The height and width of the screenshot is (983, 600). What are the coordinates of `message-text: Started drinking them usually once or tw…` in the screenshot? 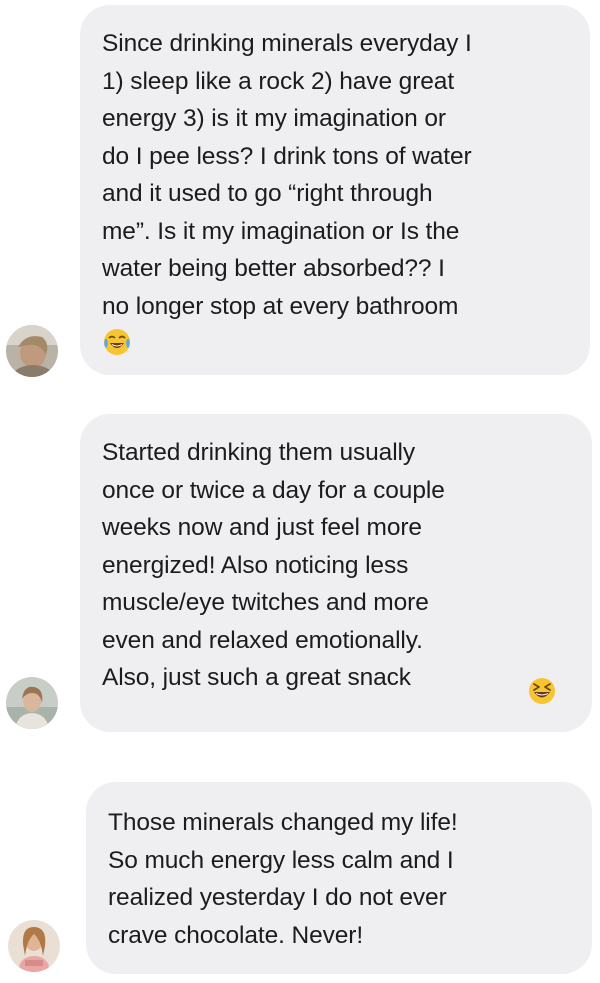 It's located at (273, 565).